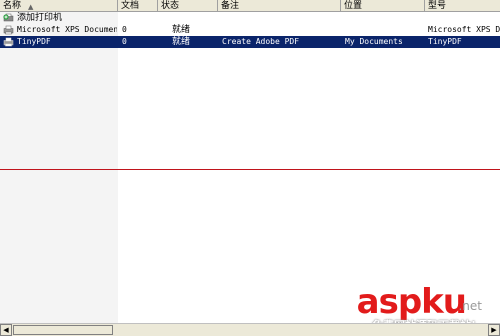  I want to click on column-header-status-label: 状态, so click(170, 6).